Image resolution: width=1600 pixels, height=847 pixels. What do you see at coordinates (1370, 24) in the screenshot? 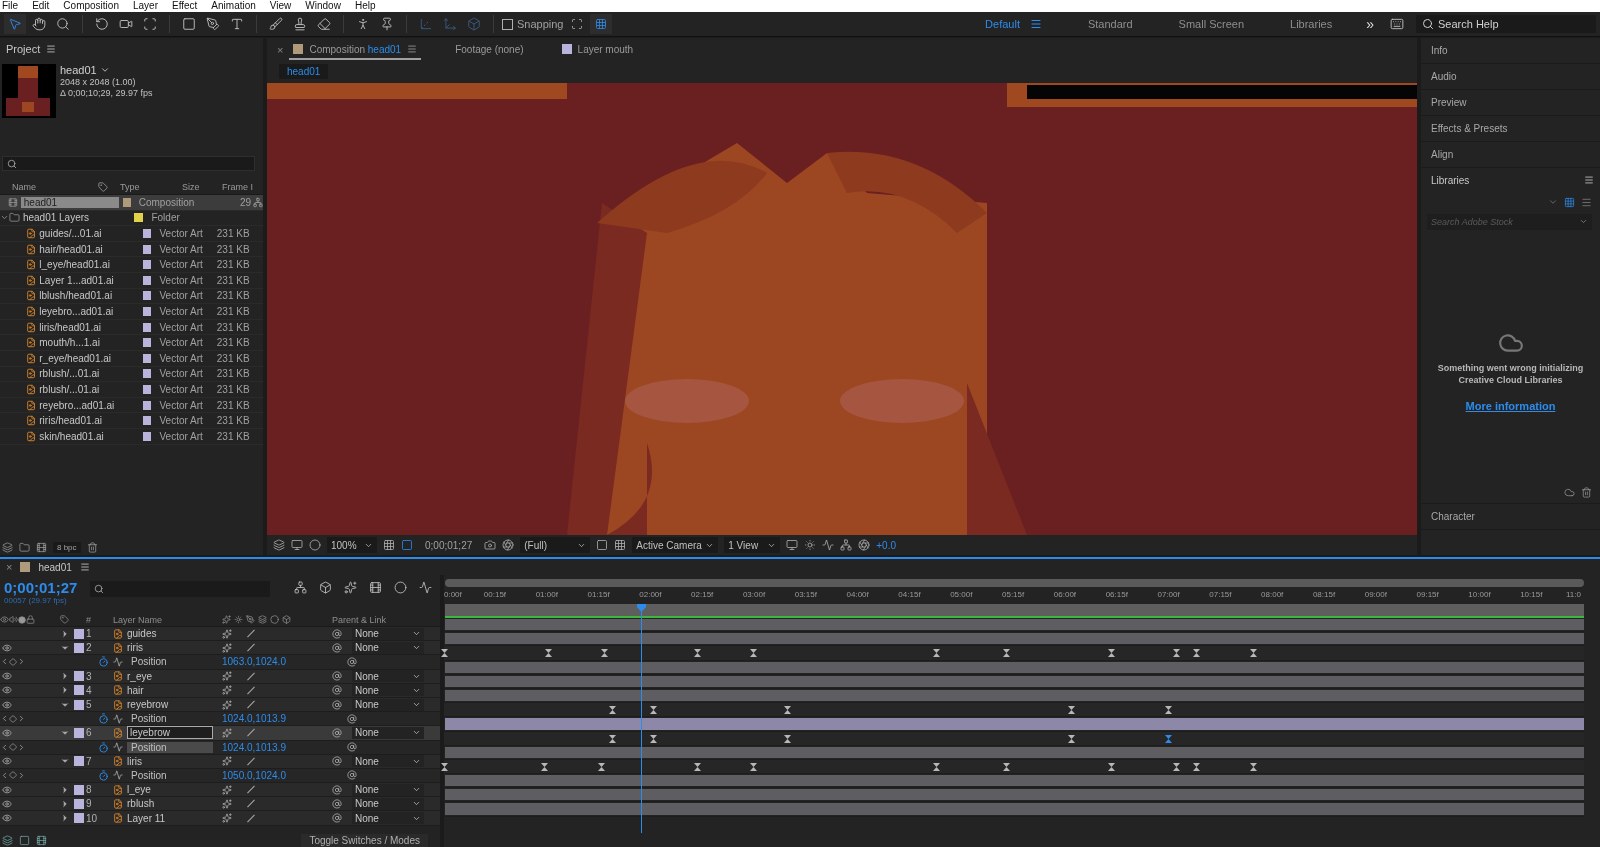
I see `more-workspaces: »` at bounding box center [1370, 24].